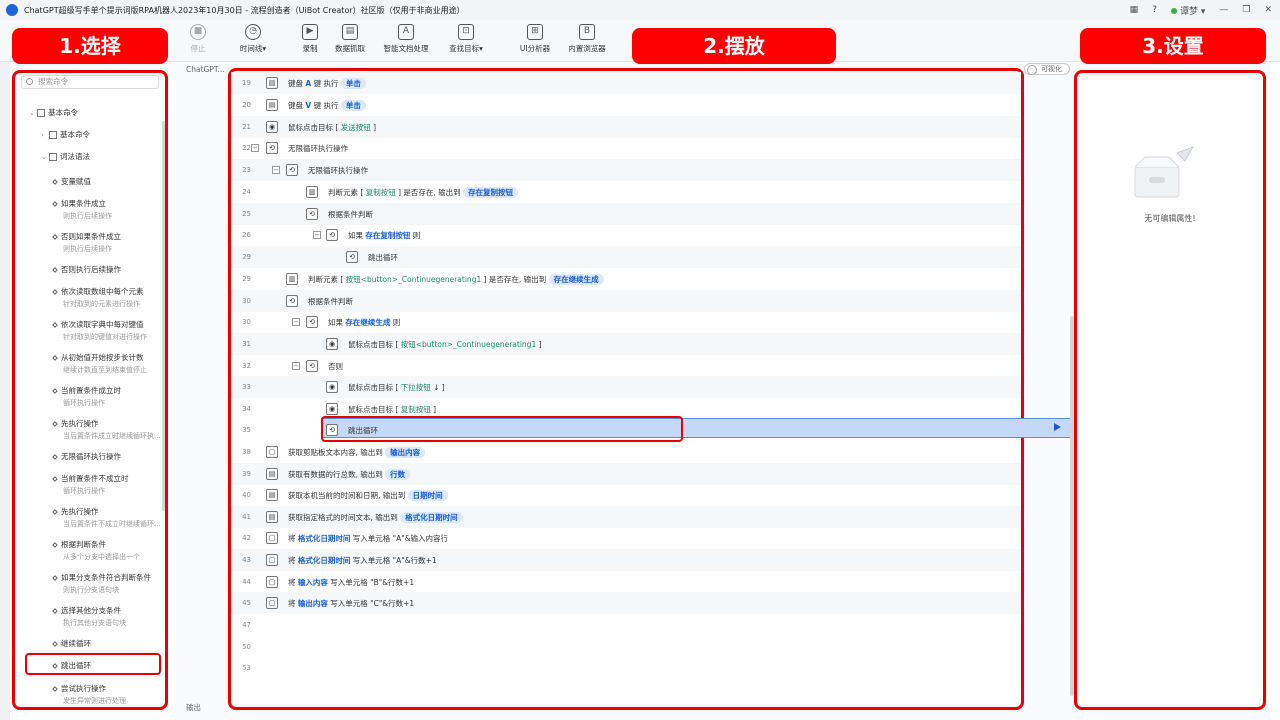  I want to click on flow-row: 45 ▢ 将 输出内容 写入单元格 "C"&行数+1, so click(626, 603).